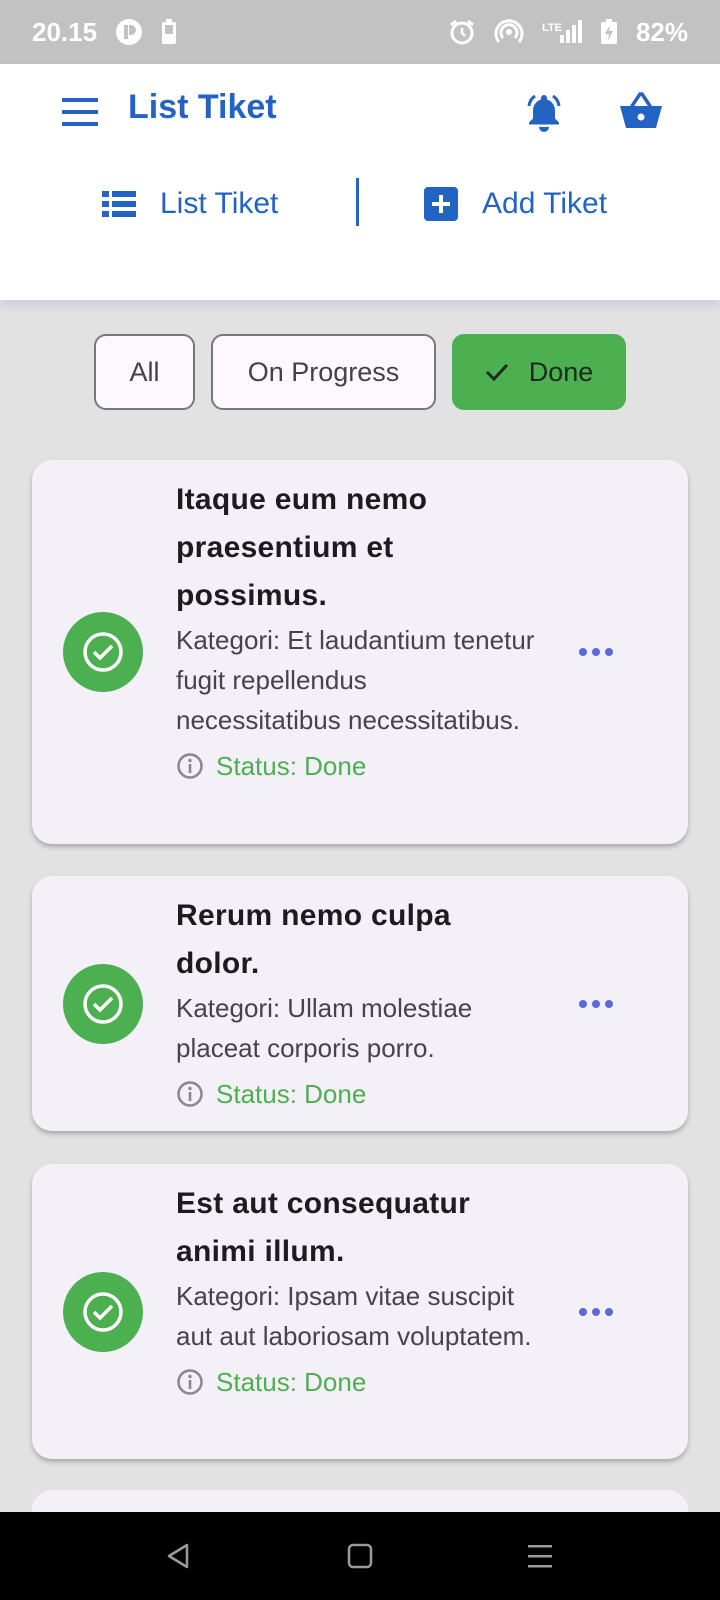  I want to click on recents-lines-icon, so click(540, 1556).